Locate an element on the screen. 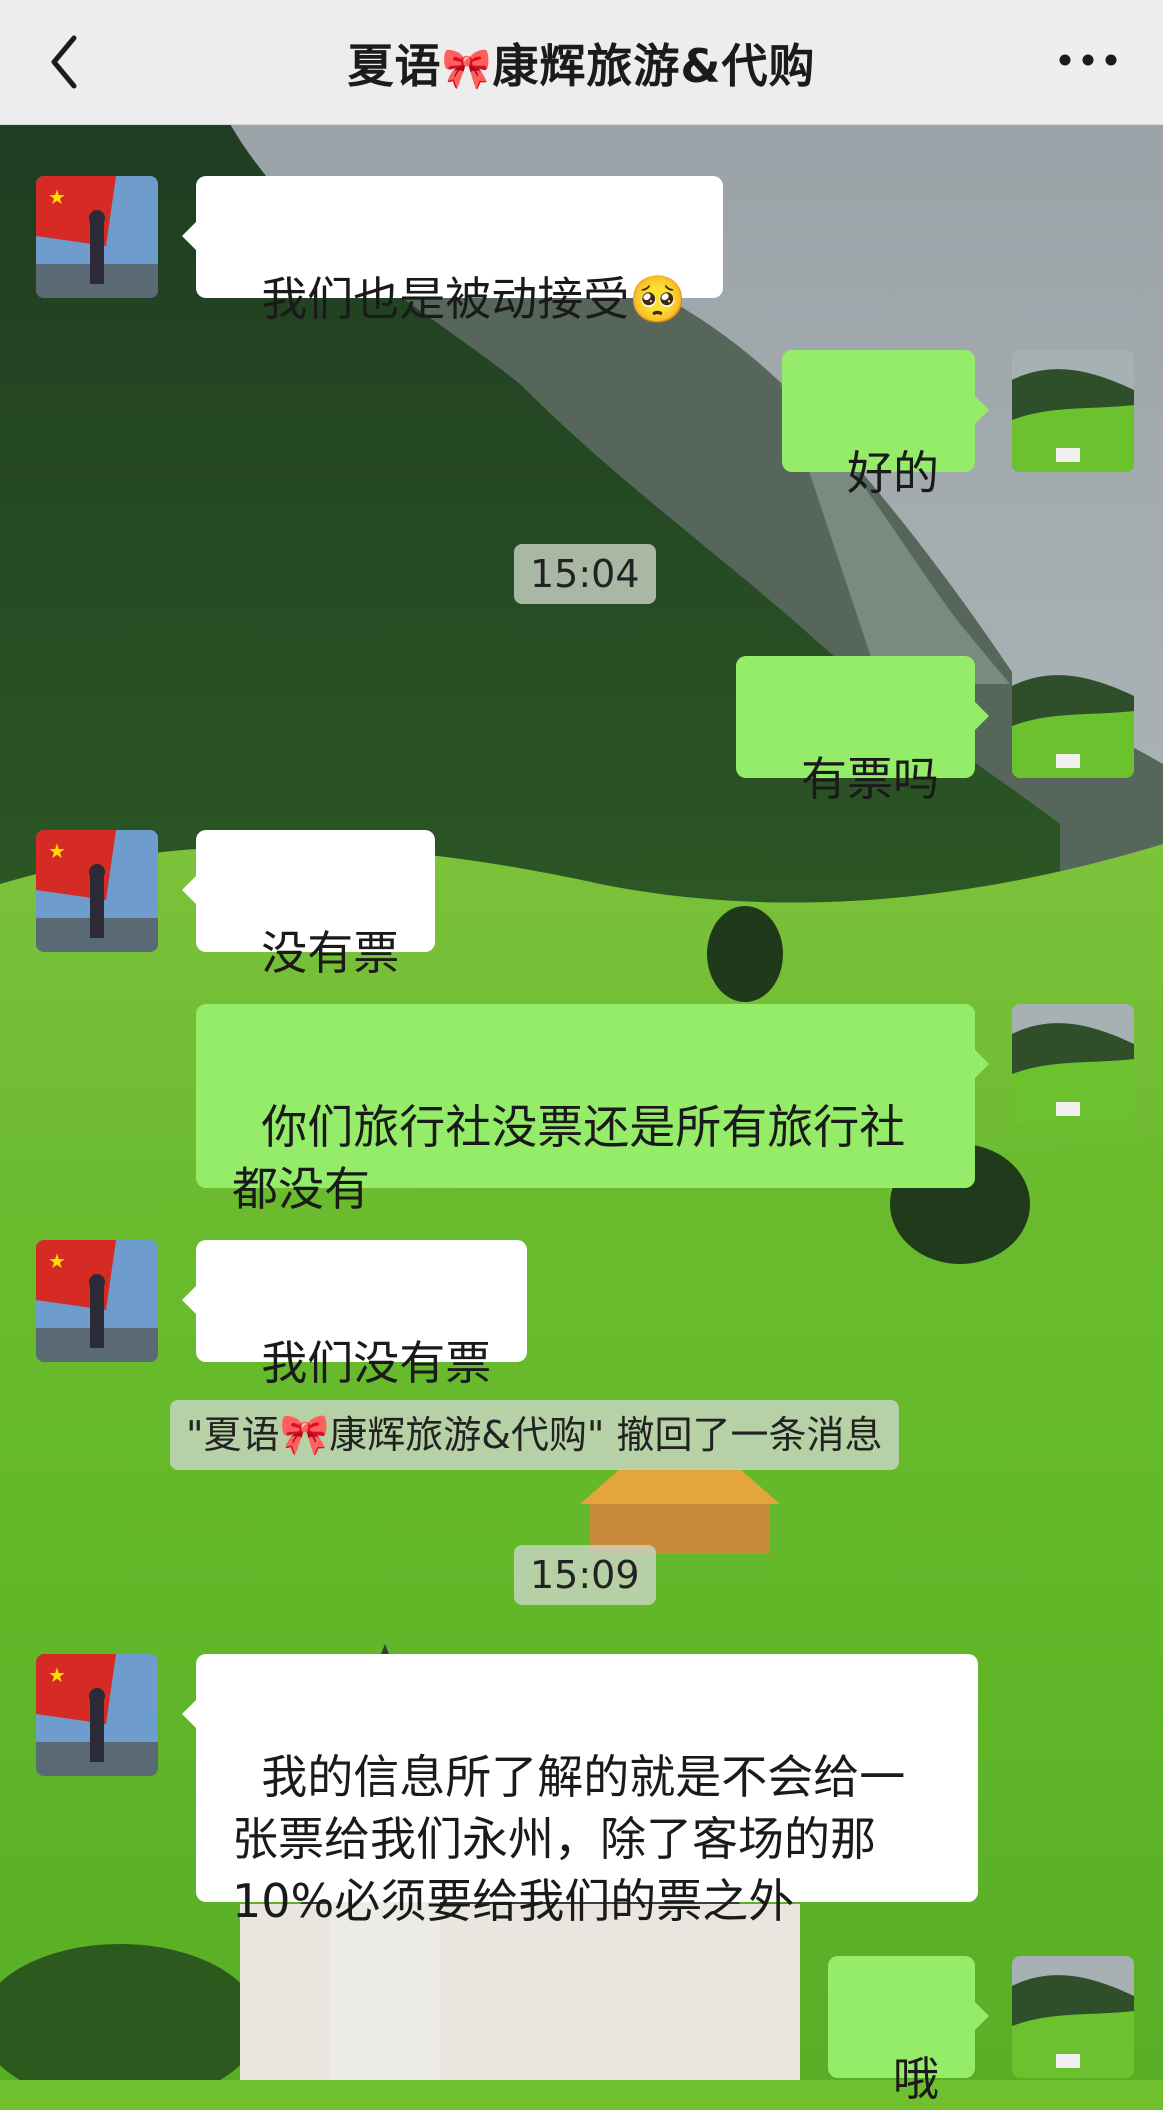 The image size is (1163, 2110). recall-notice-text-suffix: 康辉旅游&代购" 撤回了一条消息 is located at coordinates (606, 1435).